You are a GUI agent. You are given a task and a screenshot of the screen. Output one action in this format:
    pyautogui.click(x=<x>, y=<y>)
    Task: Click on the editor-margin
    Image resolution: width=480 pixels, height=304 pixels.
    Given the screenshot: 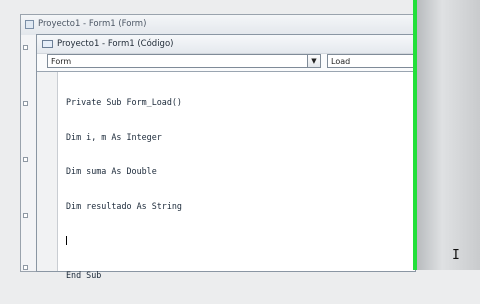 What is the action you would take?
    pyautogui.click(x=47, y=171)
    